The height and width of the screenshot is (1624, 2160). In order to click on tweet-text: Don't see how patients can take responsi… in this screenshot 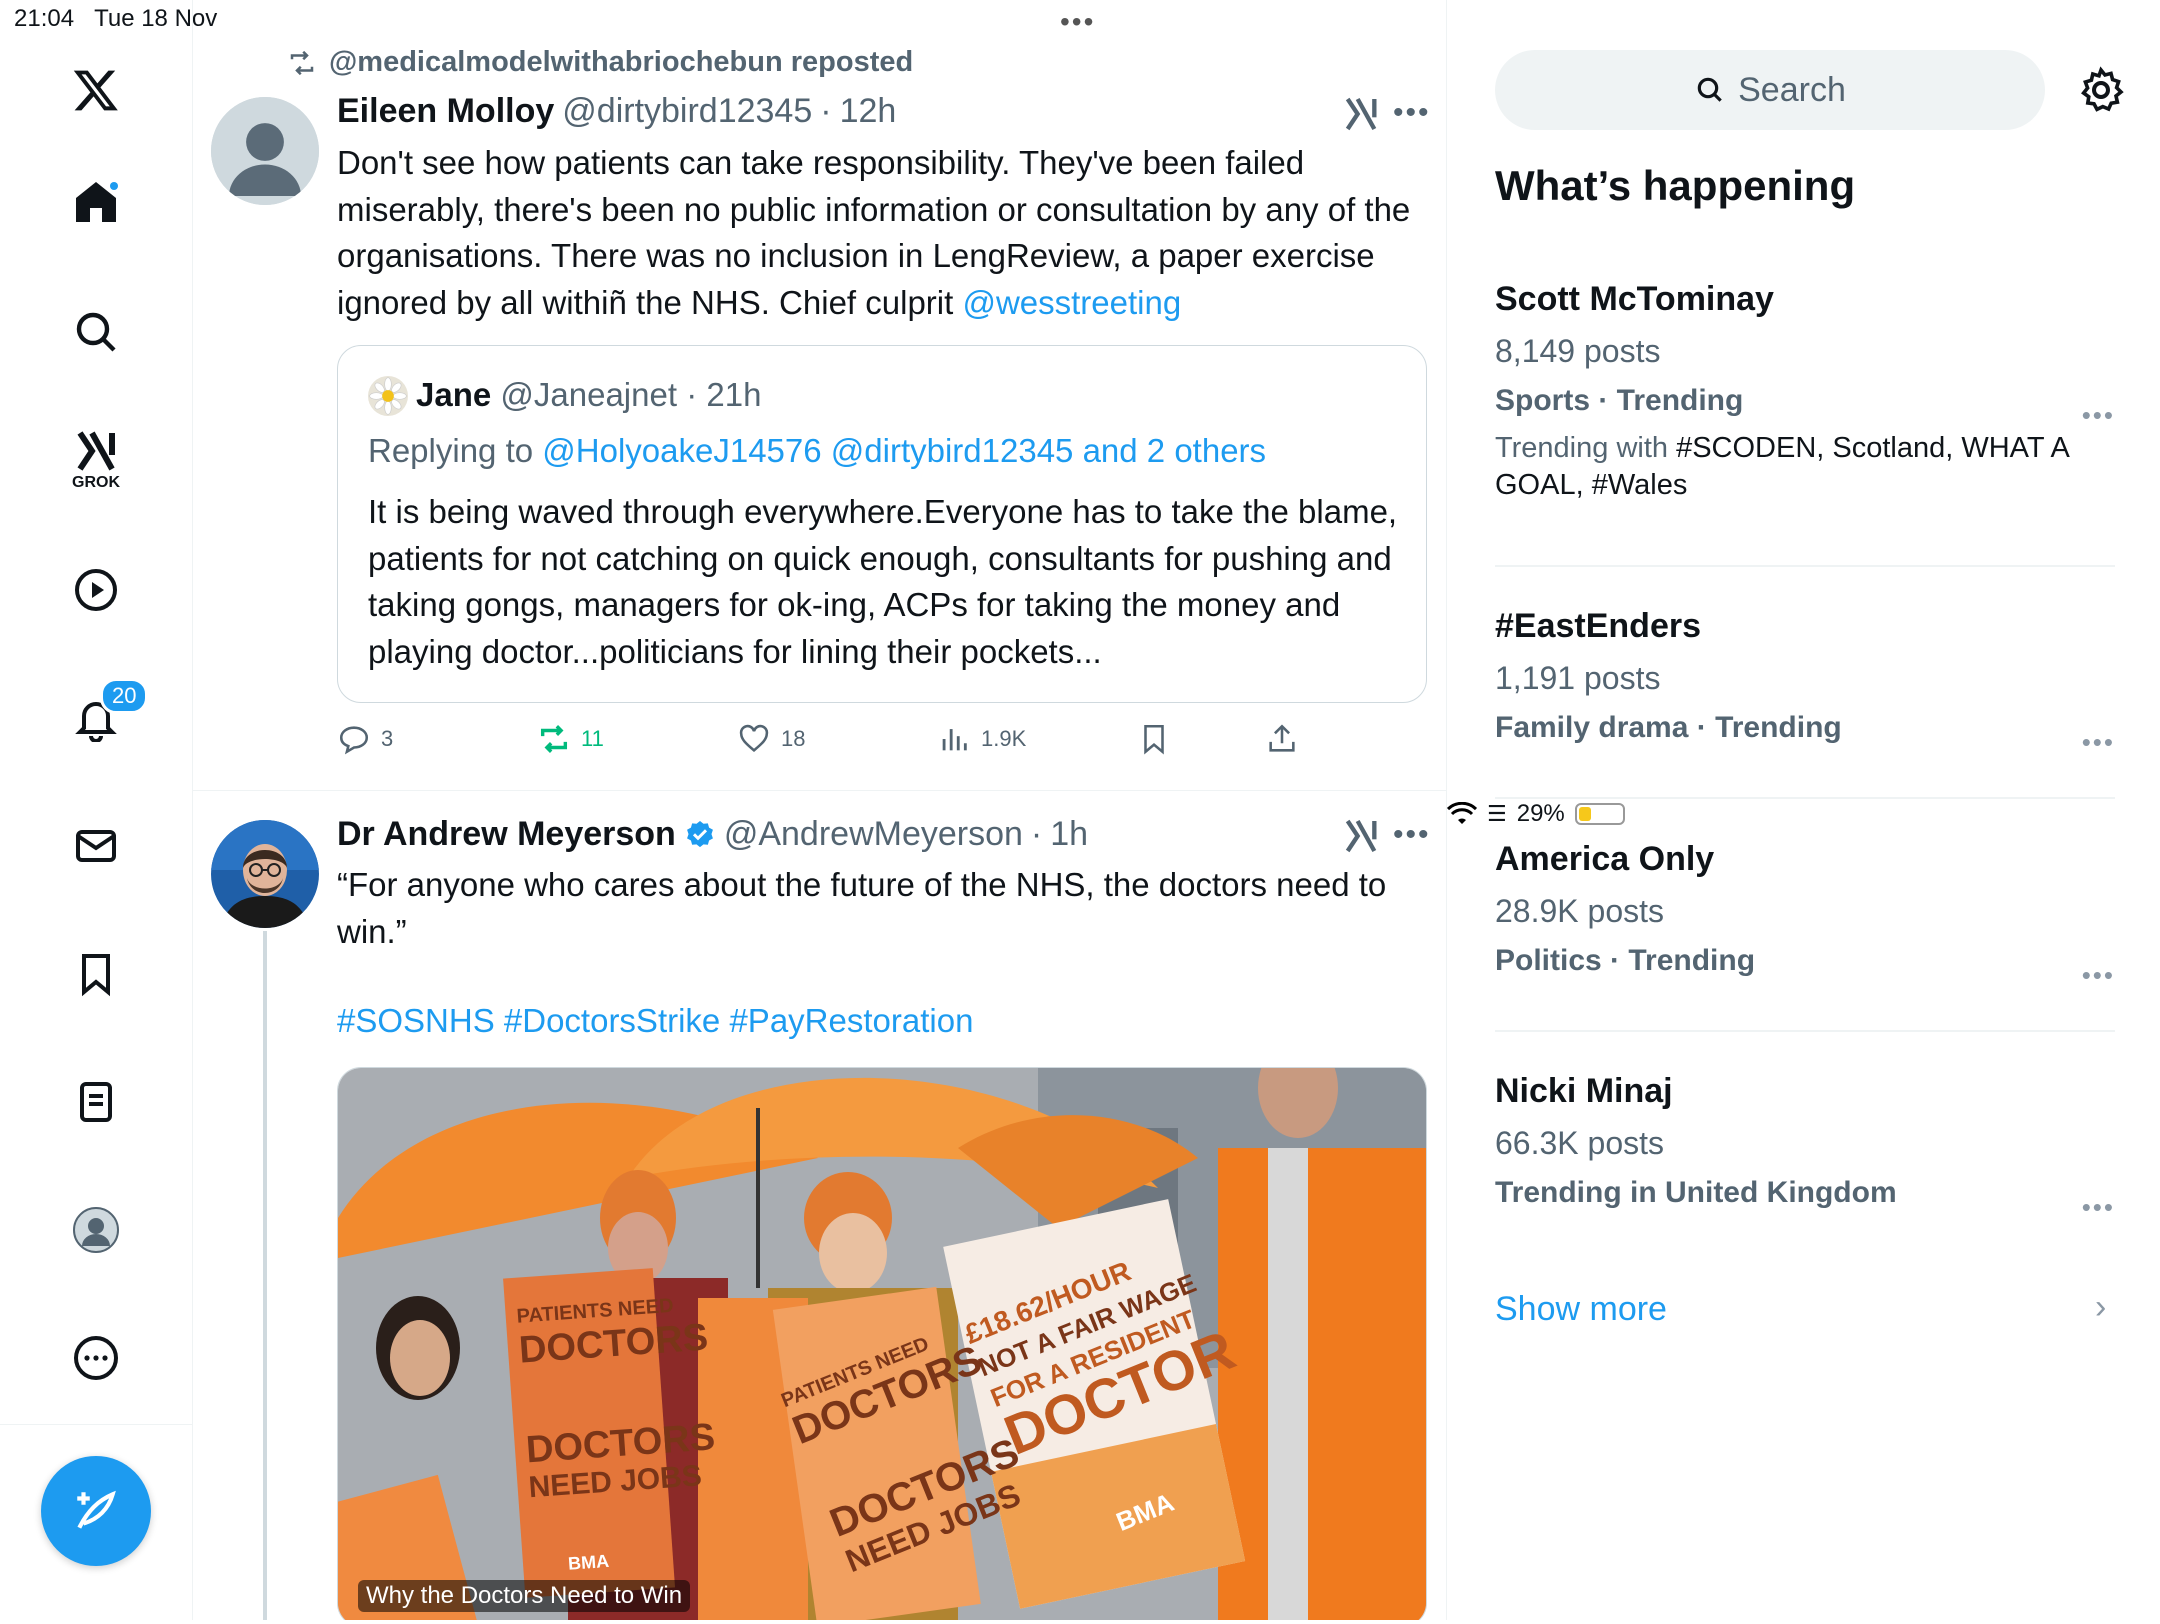, I will do `click(874, 232)`.